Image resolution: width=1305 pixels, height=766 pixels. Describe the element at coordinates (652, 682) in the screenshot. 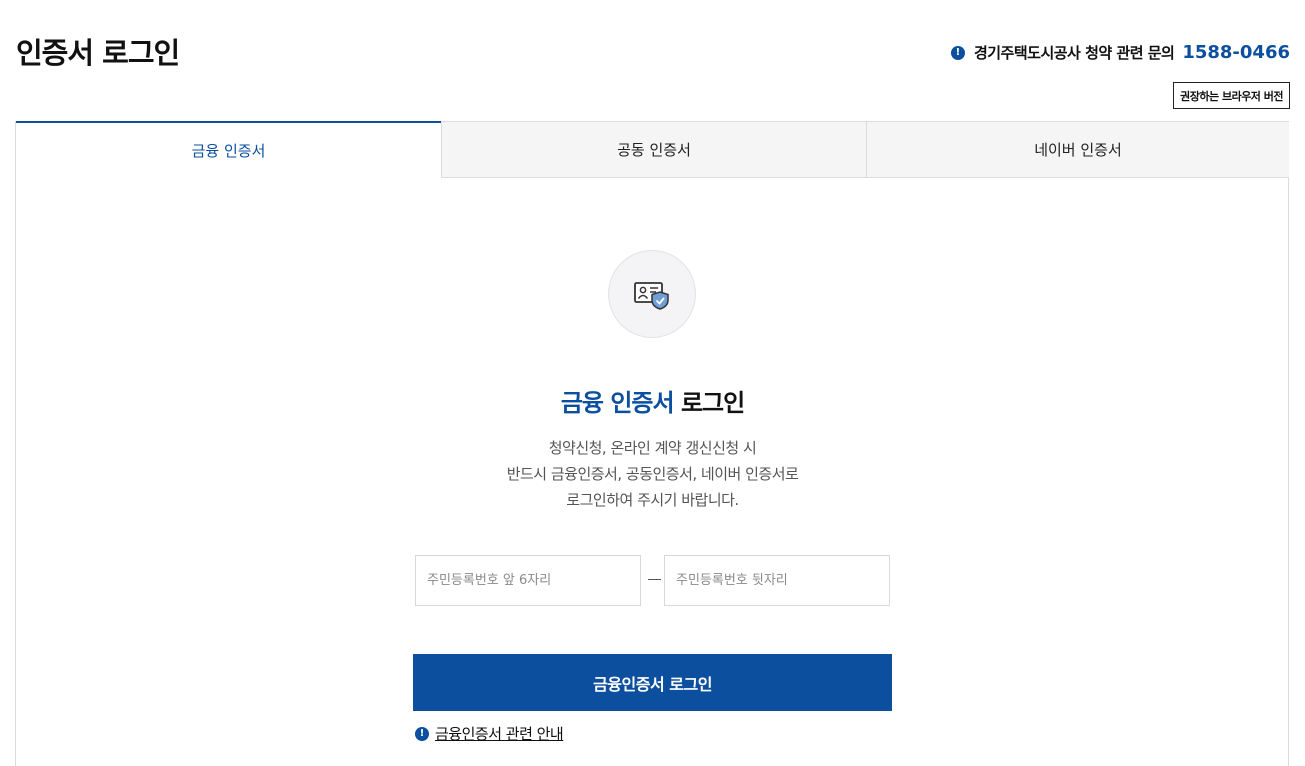

I see `financial-cert-login-button: 금융인증서 로그인` at that location.